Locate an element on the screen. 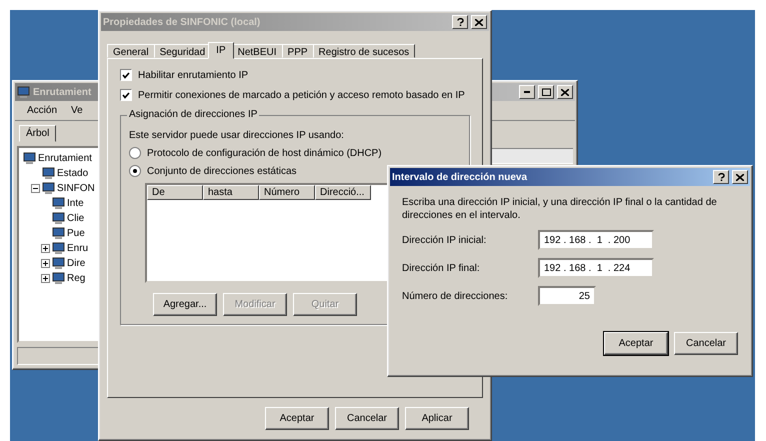 Image resolution: width=766 pixels, height=441 pixels. instructions: Escriba una dirección IP inicial, y una dirección IP final o la cantidad de direcciones en el intervalo. is located at coordinates (560, 209).